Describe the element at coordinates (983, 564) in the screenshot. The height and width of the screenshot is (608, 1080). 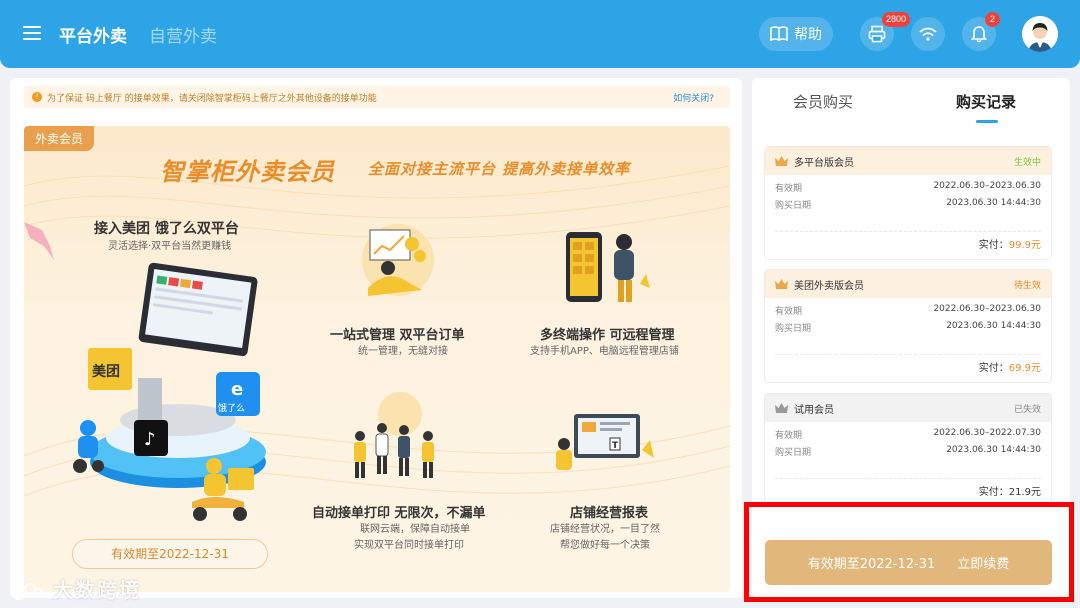
I see `renew-action-label: 立即续费` at that location.